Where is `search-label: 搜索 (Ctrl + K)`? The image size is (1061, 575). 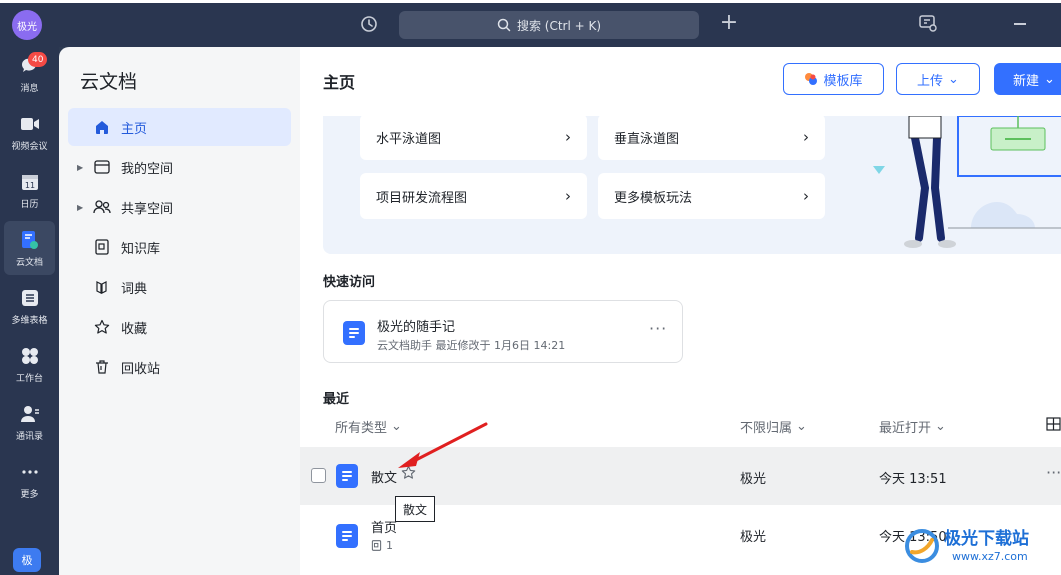
search-label: 搜索 (Ctrl + K) is located at coordinates (559, 25).